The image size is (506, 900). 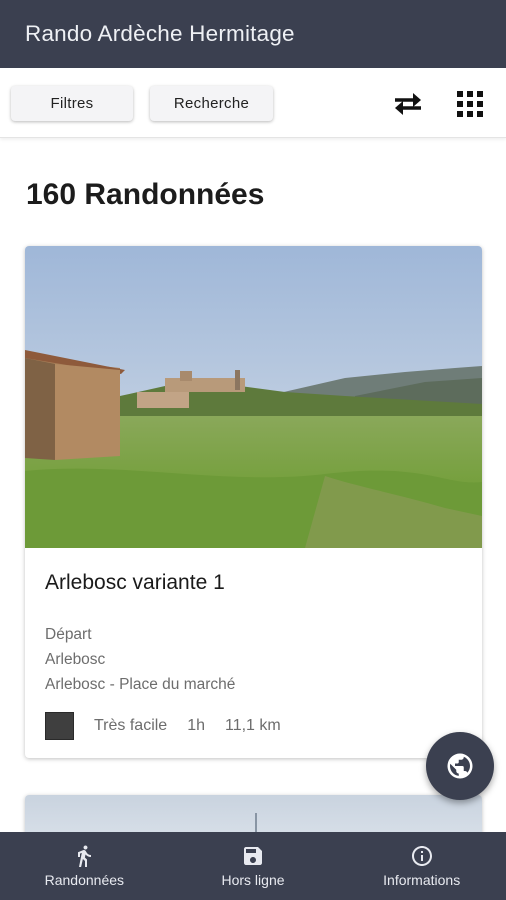 I want to click on swap-horiz-icon, so click(x=408, y=104).